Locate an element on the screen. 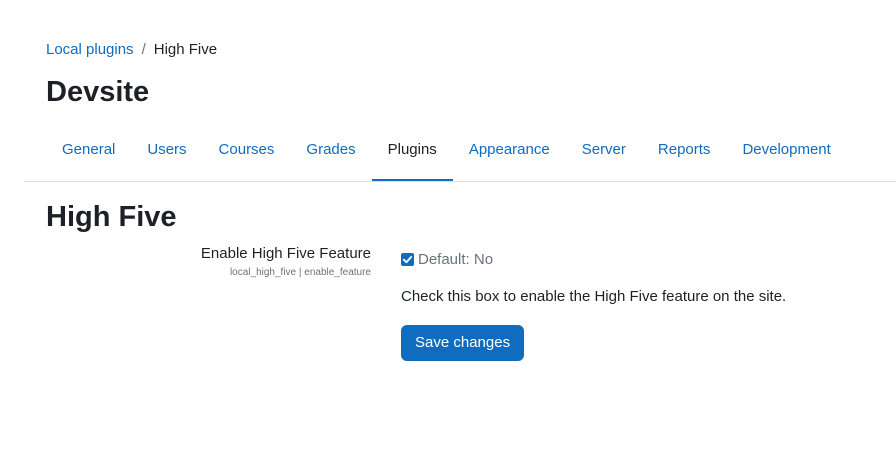 The width and height of the screenshot is (896, 471). setting-control: Default: No is located at coordinates (447, 259).